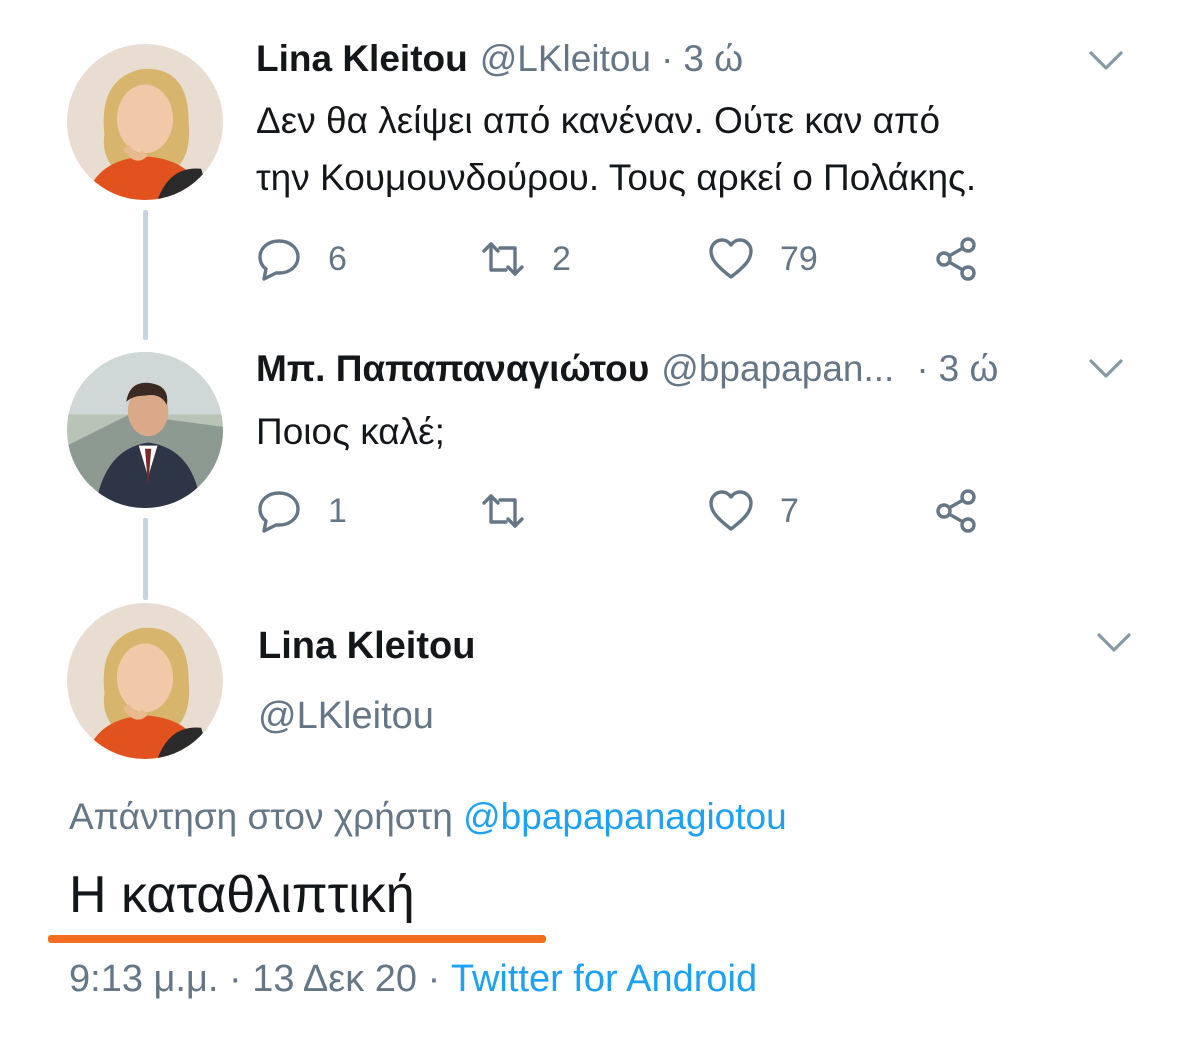  What do you see at coordinates (301, 259) in the screenshot?
I see `reply-button: 6` at bounding box center [301, 259].